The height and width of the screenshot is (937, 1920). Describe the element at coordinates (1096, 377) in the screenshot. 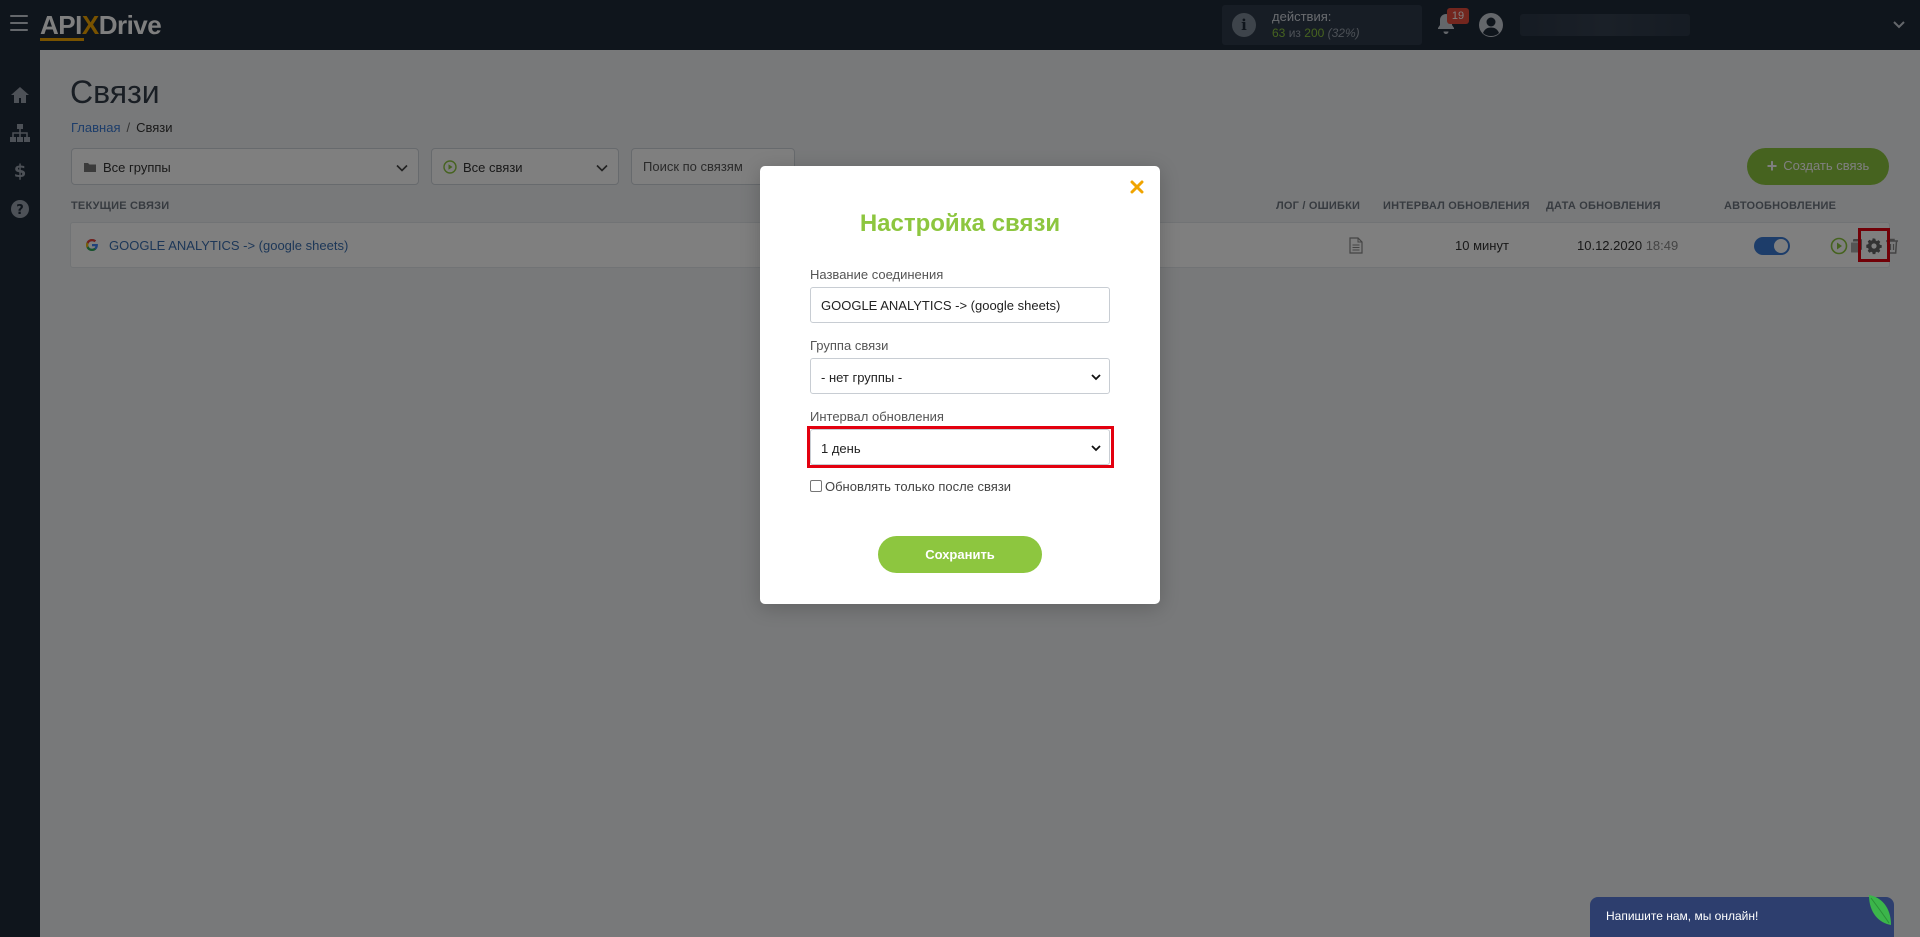

I see `chevron-down-icon` at that location.